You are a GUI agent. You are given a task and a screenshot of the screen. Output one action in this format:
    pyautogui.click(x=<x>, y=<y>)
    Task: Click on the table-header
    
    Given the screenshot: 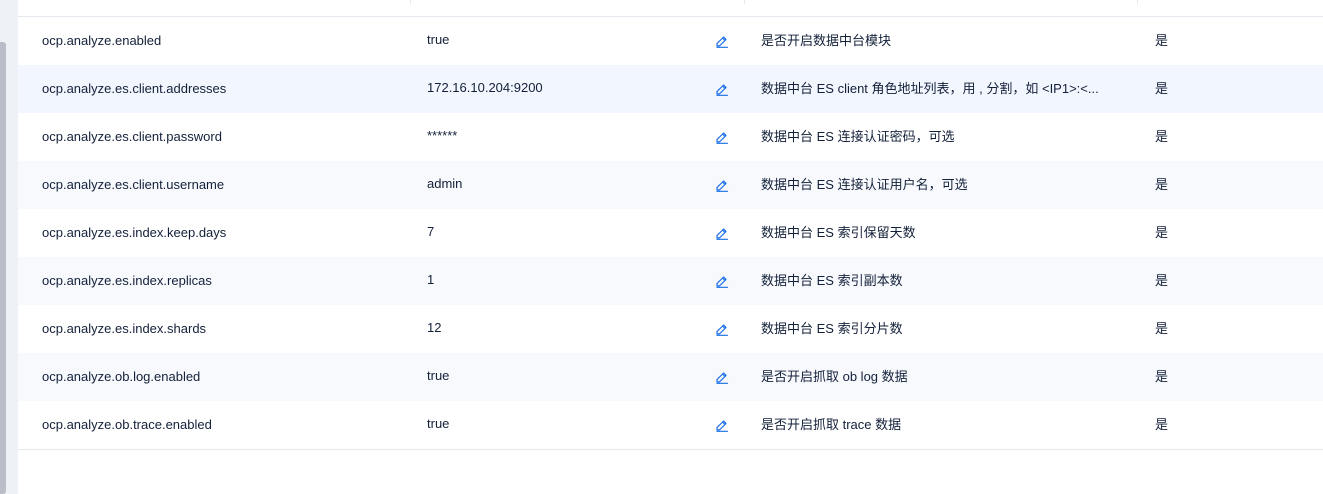 What is the action you would take?
    pyautogui.click(x=670, y=8)
    